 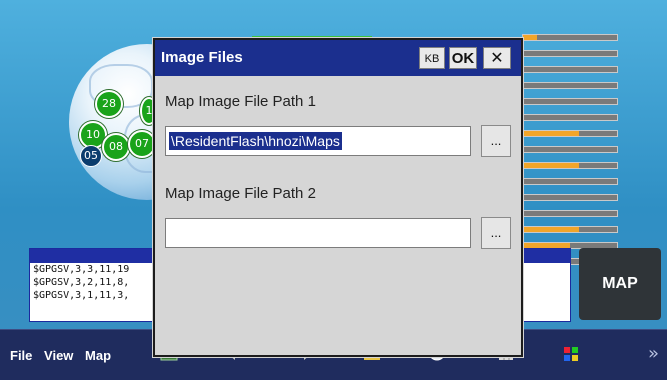 What do you see at coordinates (653, 353) in the screenshot?
I see `chevron-right-icon: »` at bounding box center [653, 353].